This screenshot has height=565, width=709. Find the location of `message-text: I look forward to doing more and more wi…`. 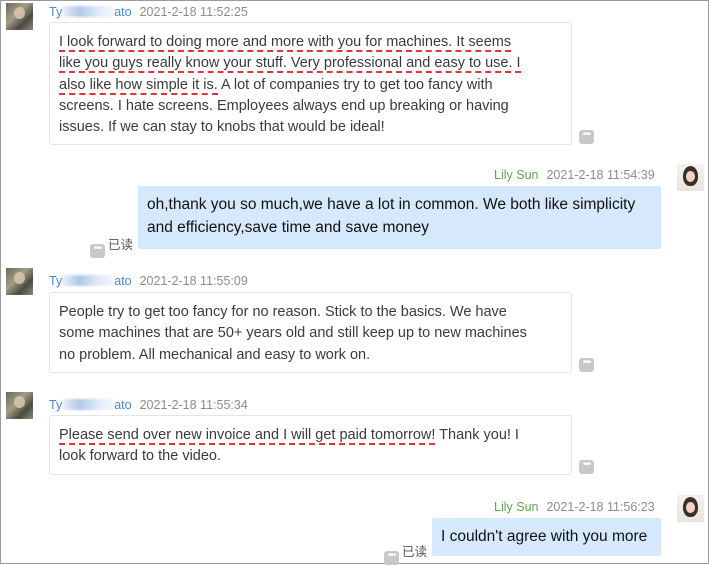

message-text: I look forward to doing more and more wi… is located at coordinates (310, 85).